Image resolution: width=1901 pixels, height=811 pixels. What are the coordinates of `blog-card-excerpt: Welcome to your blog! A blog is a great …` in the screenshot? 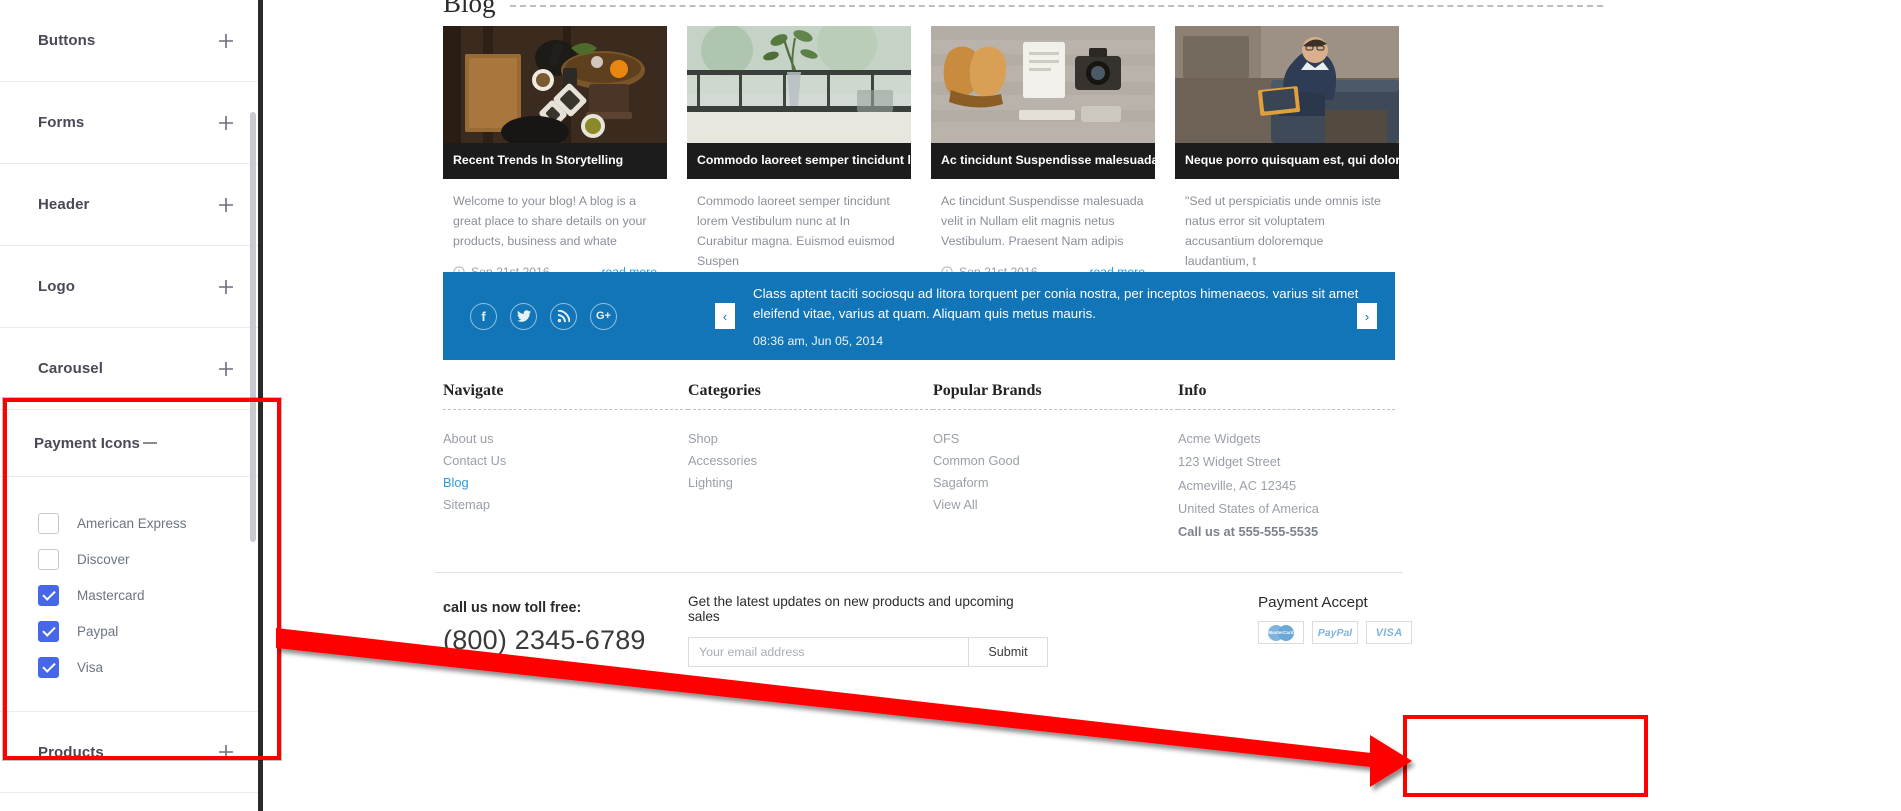 It's located at (550, 220).